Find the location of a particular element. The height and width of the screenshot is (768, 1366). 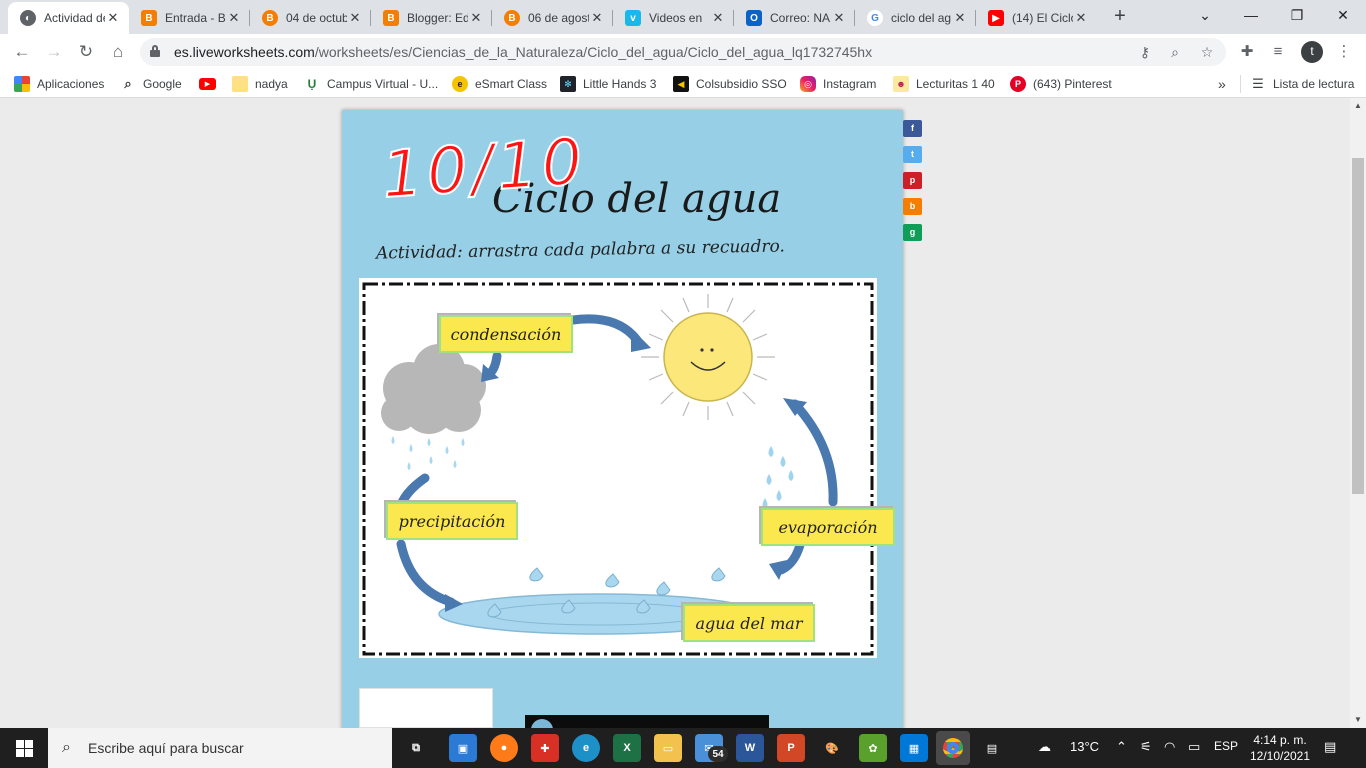

label-condensacion: condensación is located at coordinates (506, 334).